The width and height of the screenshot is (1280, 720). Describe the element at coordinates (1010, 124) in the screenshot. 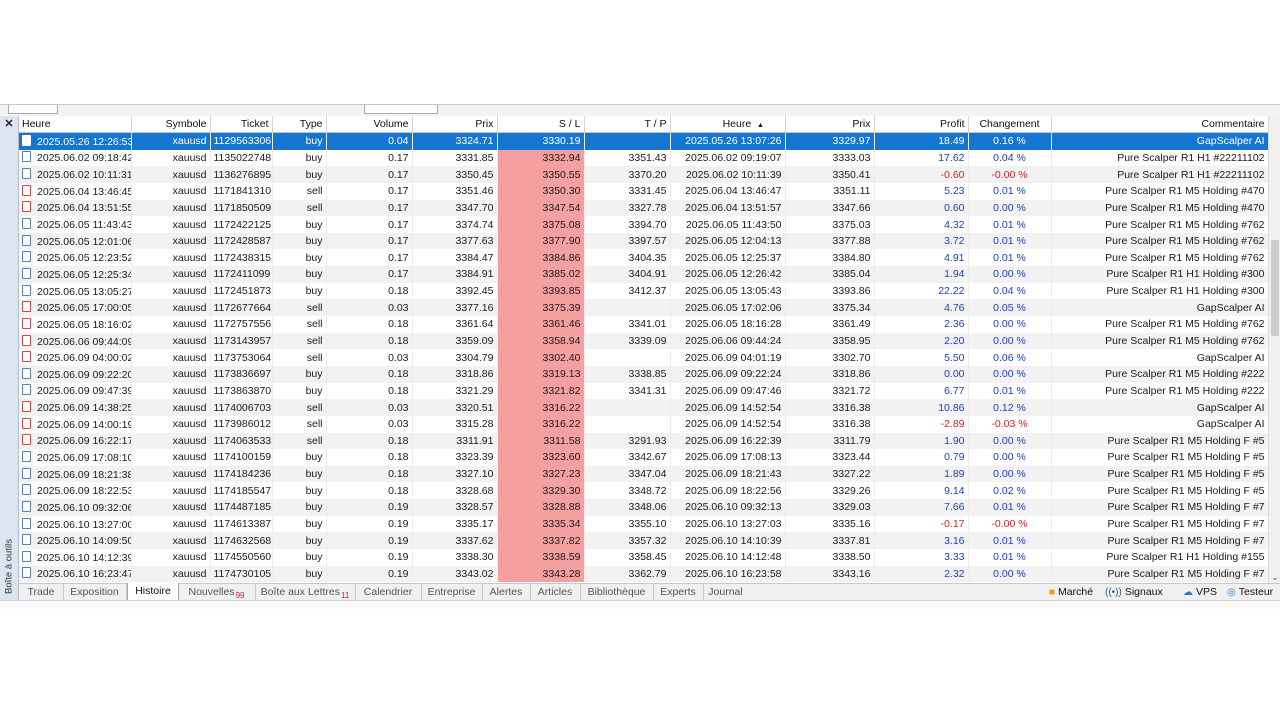

I see `column-header-change: Changement` at that location.